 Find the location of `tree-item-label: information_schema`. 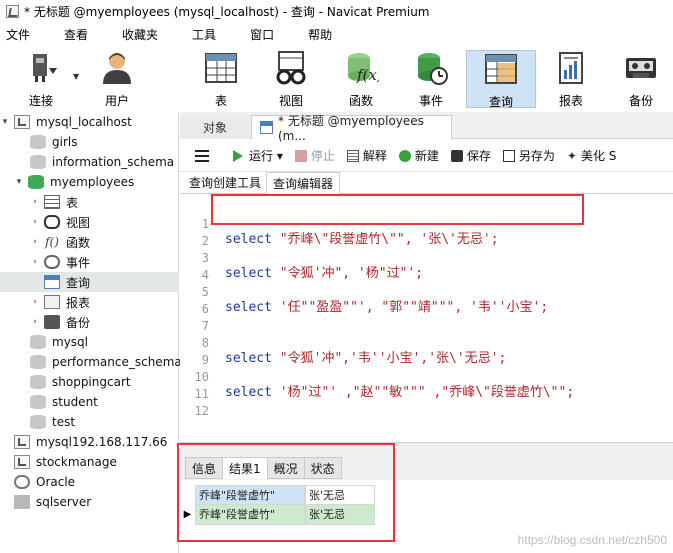

tree-item-label: information_schema is located at coordinates (113, 162).